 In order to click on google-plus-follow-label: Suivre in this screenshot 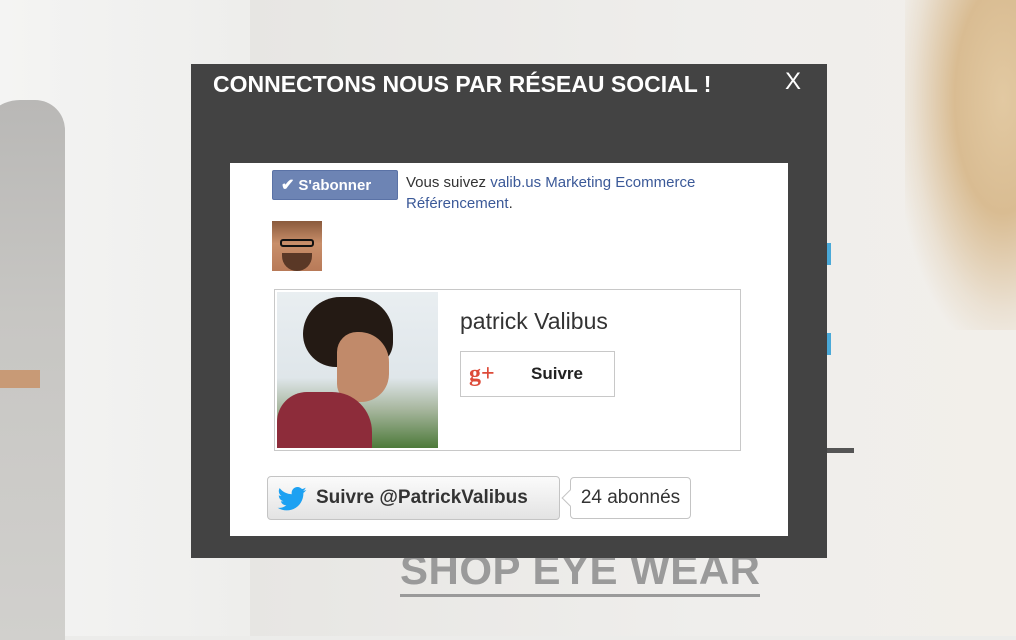, I will do `click(557, 373)`.